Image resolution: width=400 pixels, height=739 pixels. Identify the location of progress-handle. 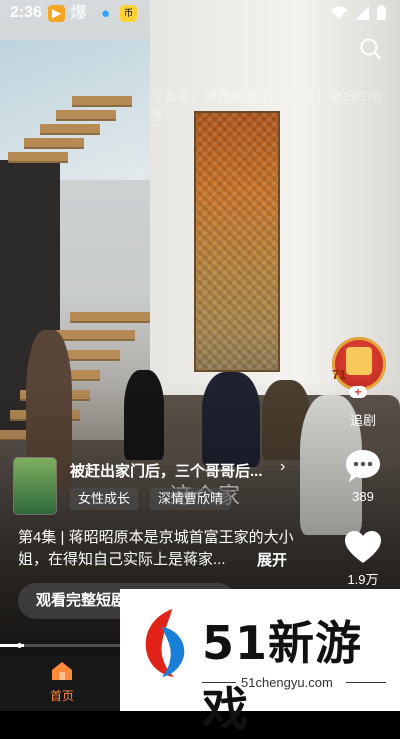
(19, 645).